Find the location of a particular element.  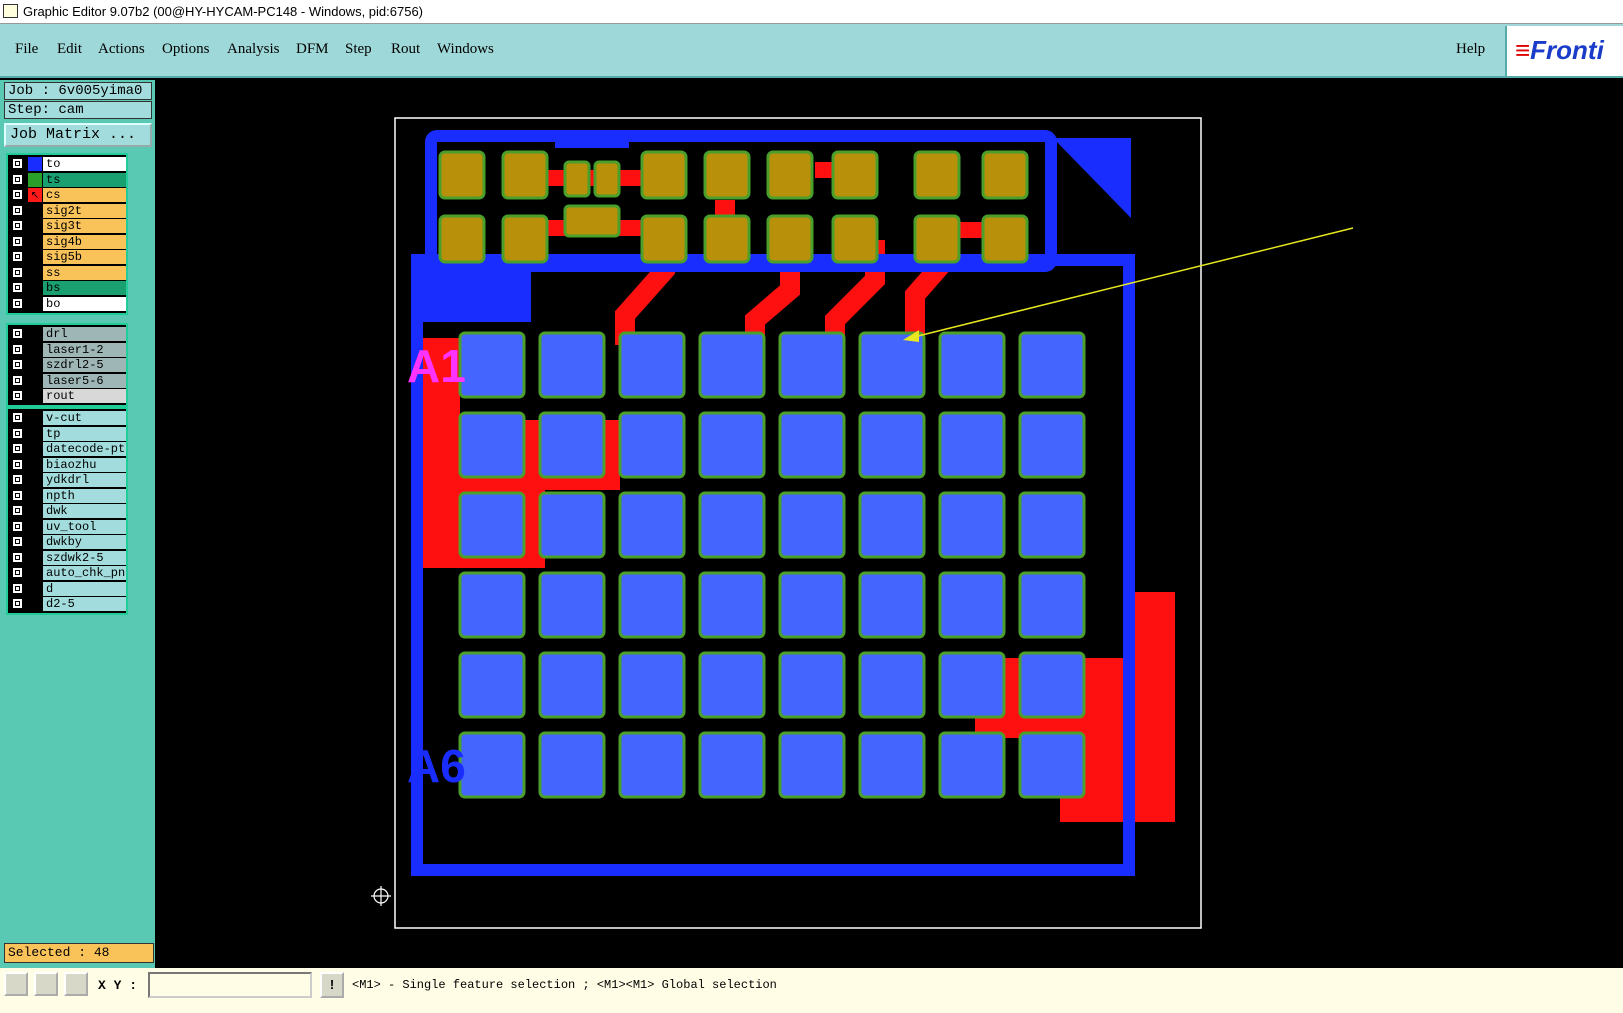

layer-row-biaozhu: biaozhu is located at coordinates (67, 464).